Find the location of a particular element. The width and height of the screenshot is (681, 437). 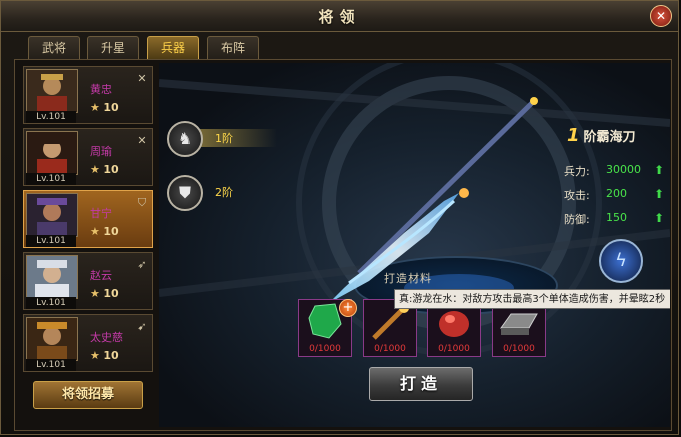

stat-troops: 兵力: 30000 ⬆ is located at coordinates (614, 171).